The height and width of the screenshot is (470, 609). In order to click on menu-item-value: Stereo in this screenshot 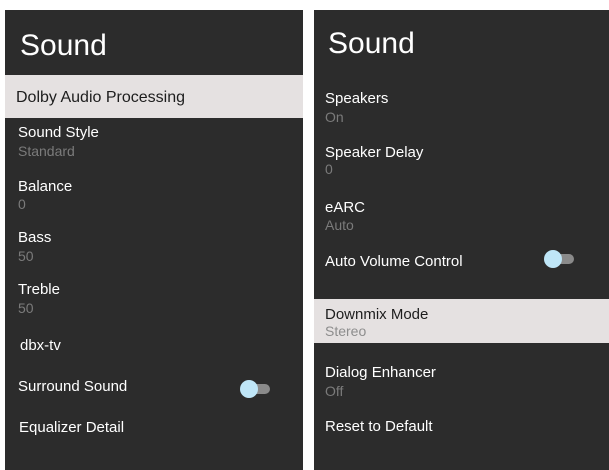, I will do `click(346, 331)`.